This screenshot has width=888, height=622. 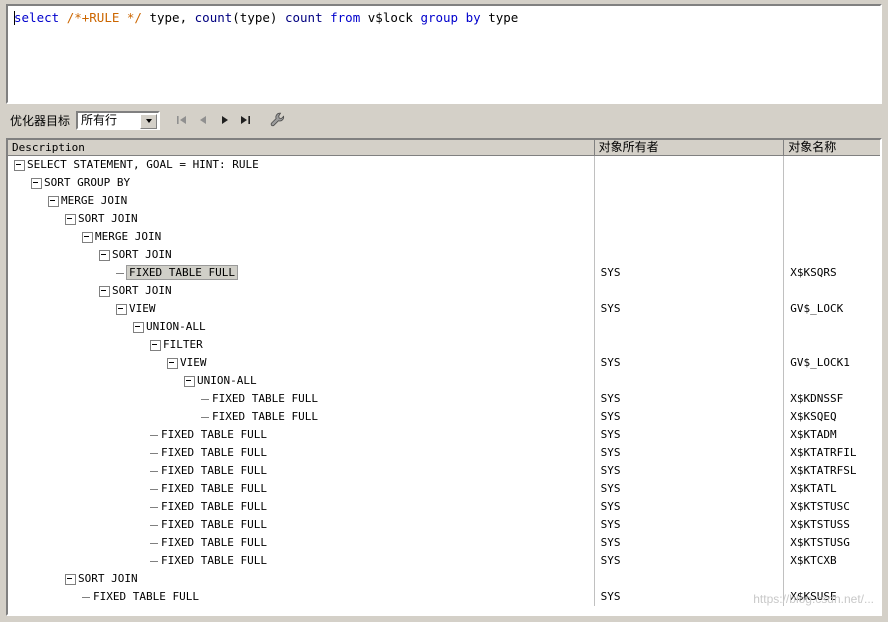 I want to click on plan-step-description-cell: SELECT STATEMENT, GOAL = HINT: RULE, so click(x=301, y=165).